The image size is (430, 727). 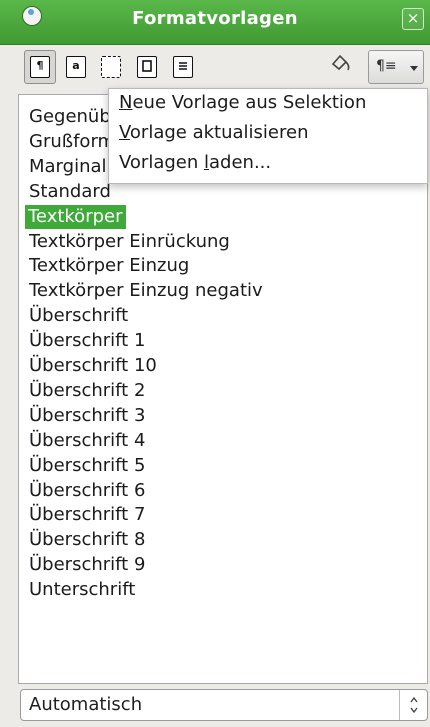 I want to click on style-list-item: Überschrift 6, so click(x=87, y=491).